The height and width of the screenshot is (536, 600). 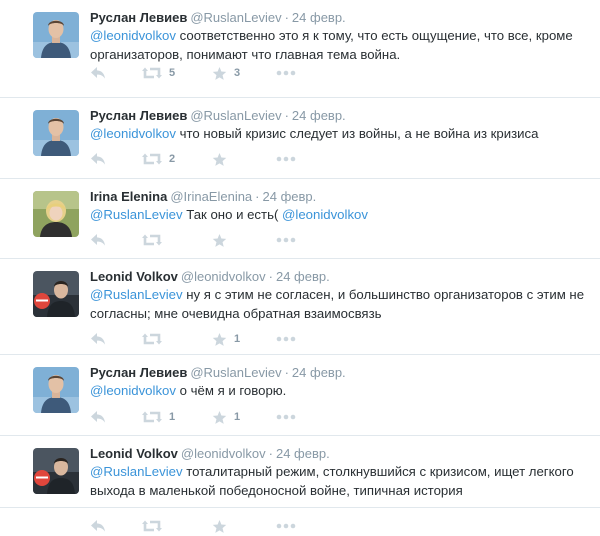 What do you see at coordinates (200, 240) in the screenshot?
I see `tweet-actions` at bounding box center [200, 240].